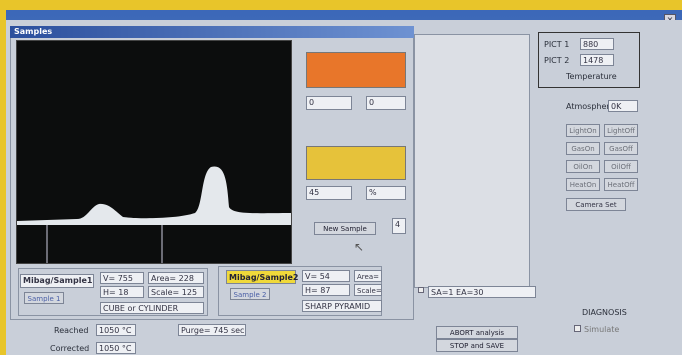 The image size is (682, 355). I want to click on abort-analysis-button: ABORT analysis, so click(477, 332).